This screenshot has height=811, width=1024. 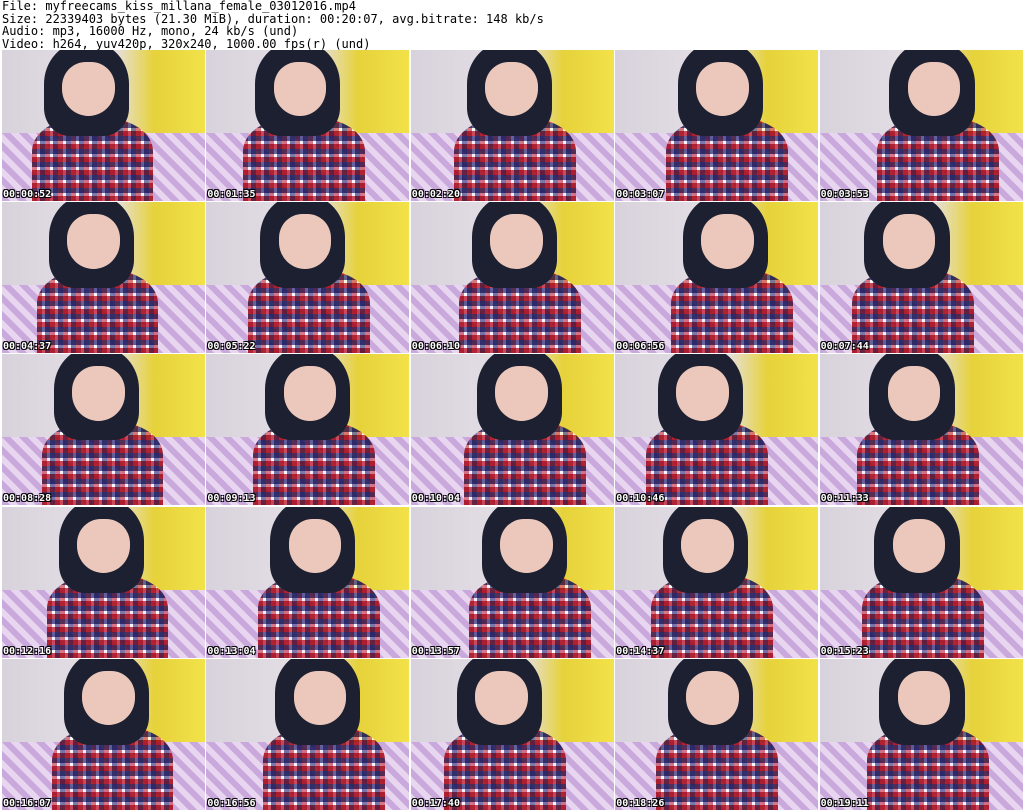 What do you see at coordinates (640, 194) in the screenshot?
I see `thumbnail-timestamp: 00:03:07` at bounding box center [640, 194].